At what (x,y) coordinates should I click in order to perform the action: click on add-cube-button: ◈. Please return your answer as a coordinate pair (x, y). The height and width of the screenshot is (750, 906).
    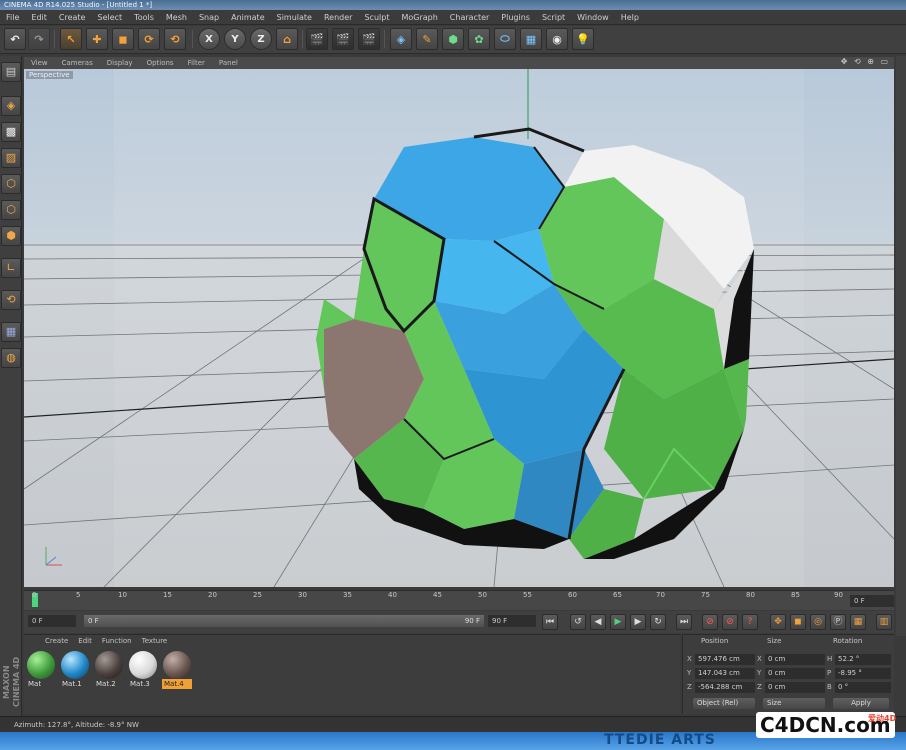
    Looking at the image, I should click on (401, 39).